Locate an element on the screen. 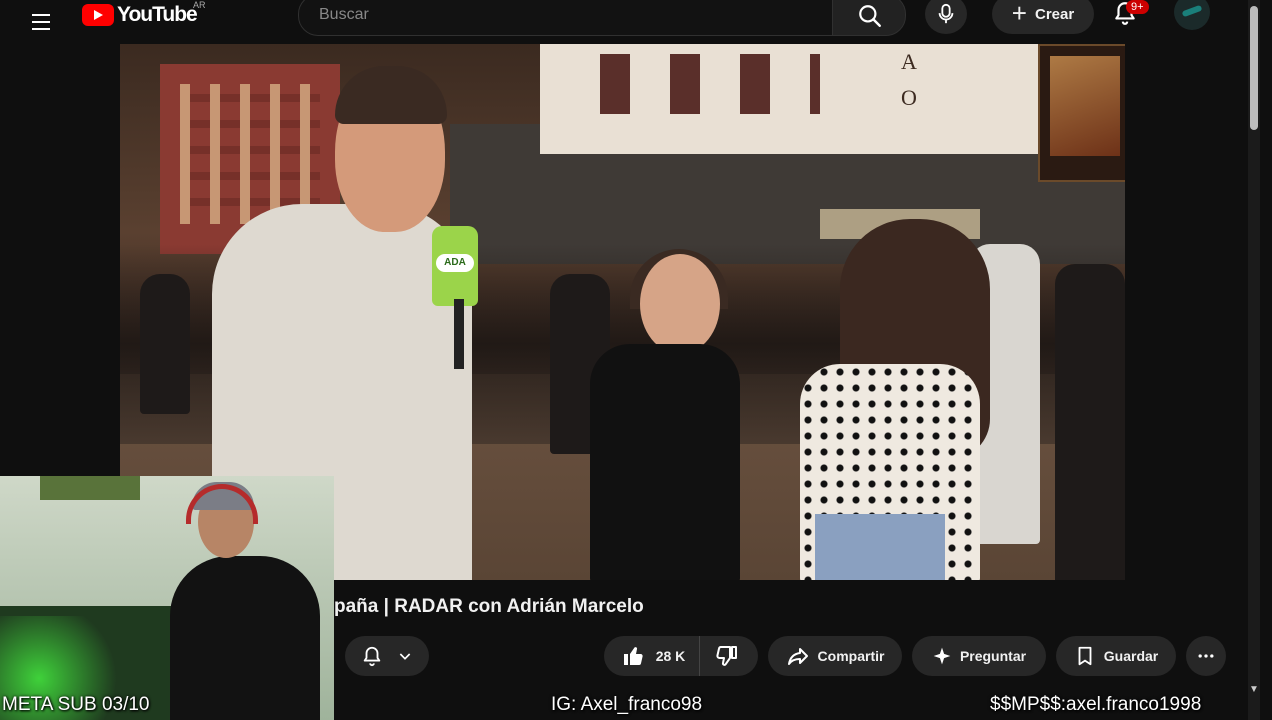  save-label: Guardar is located at coordinates (1131, 656).